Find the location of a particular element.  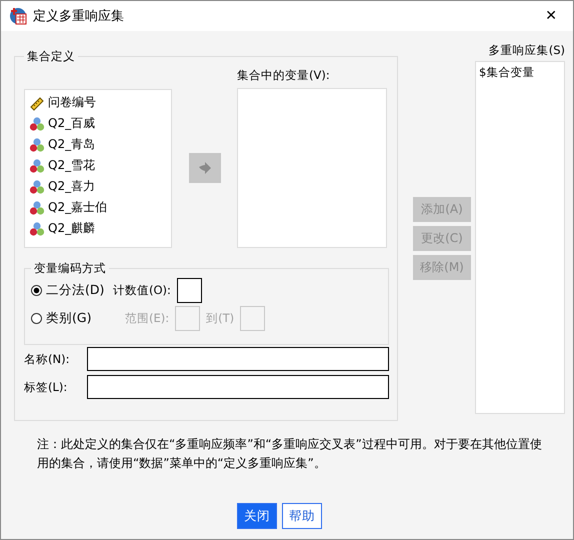

variable-item: Q2_喜力 is located at coordinates (98, 186).